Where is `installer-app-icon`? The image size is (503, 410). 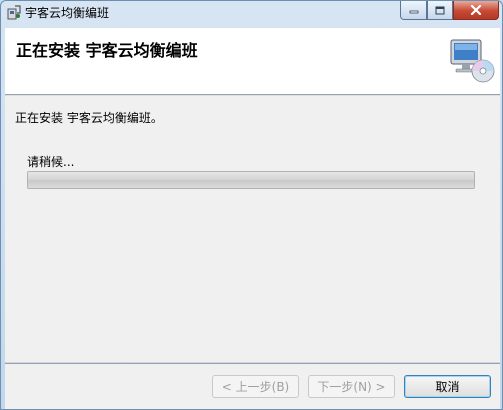 installer-app-icon is located at coordinates (14, 12).